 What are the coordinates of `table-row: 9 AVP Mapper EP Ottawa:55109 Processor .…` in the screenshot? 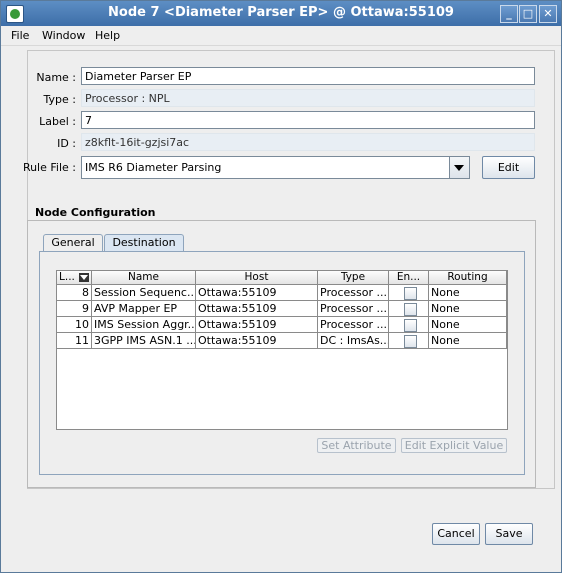 It's located at (282, 309).